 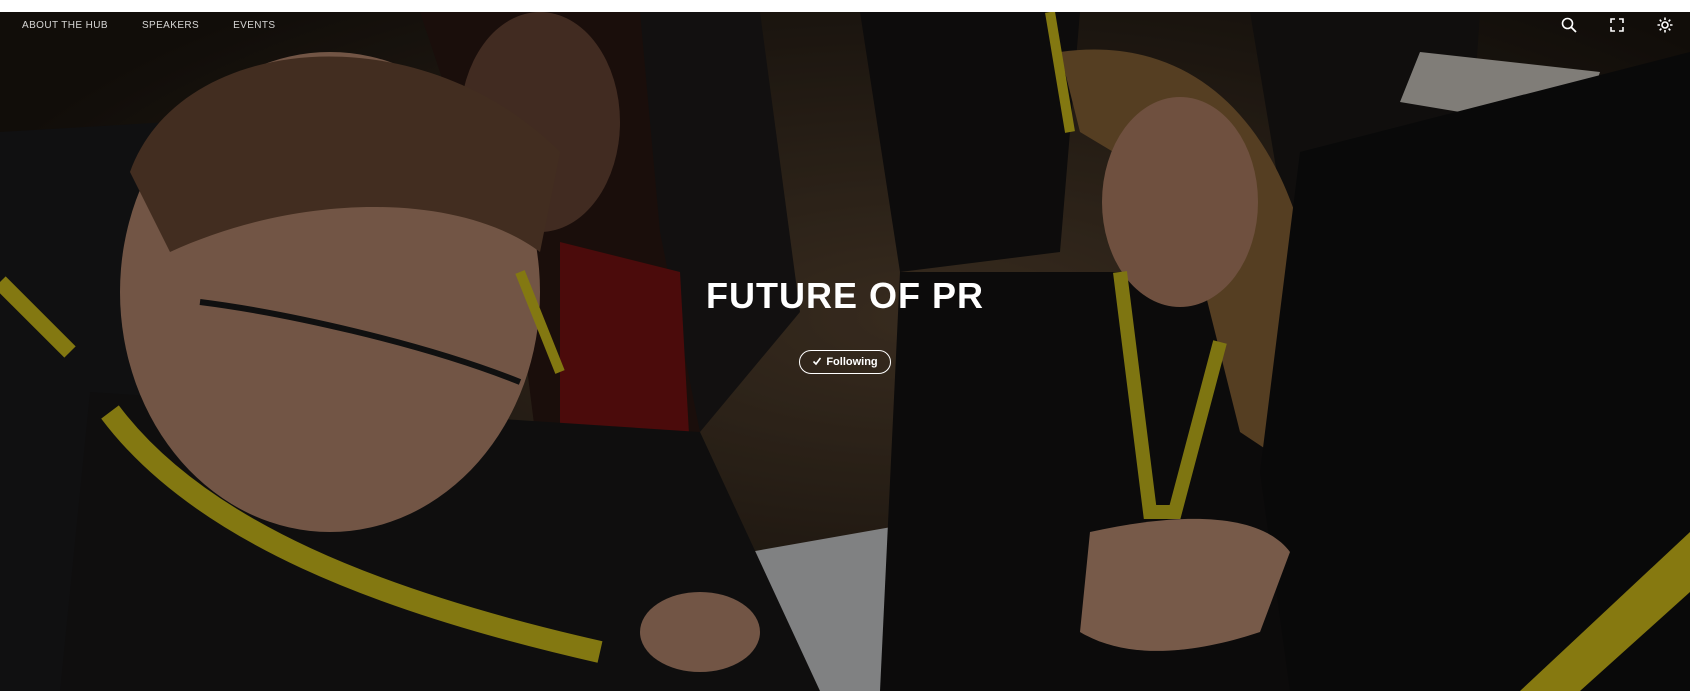 What do you see at coordinates (1569, 25) in the screenshot?
I see `search-icon` at bounding box center [1569, 25].